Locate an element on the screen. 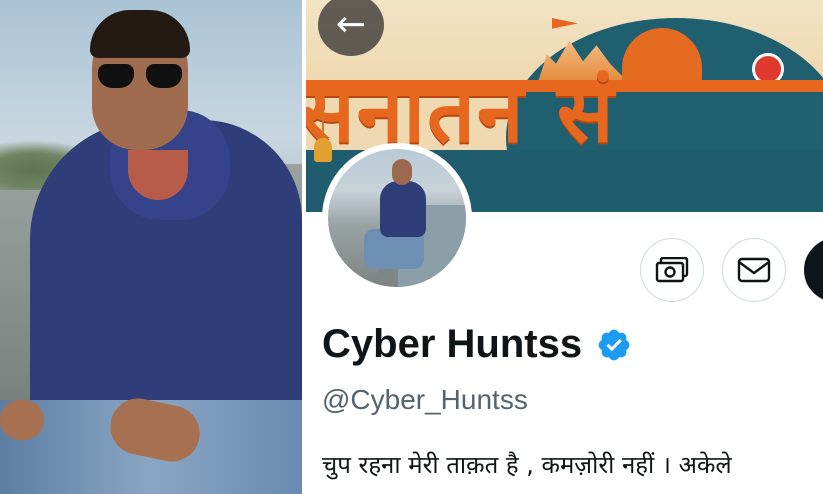 The image size is (823, 494). person-hair is located at coordinates (140, 34).